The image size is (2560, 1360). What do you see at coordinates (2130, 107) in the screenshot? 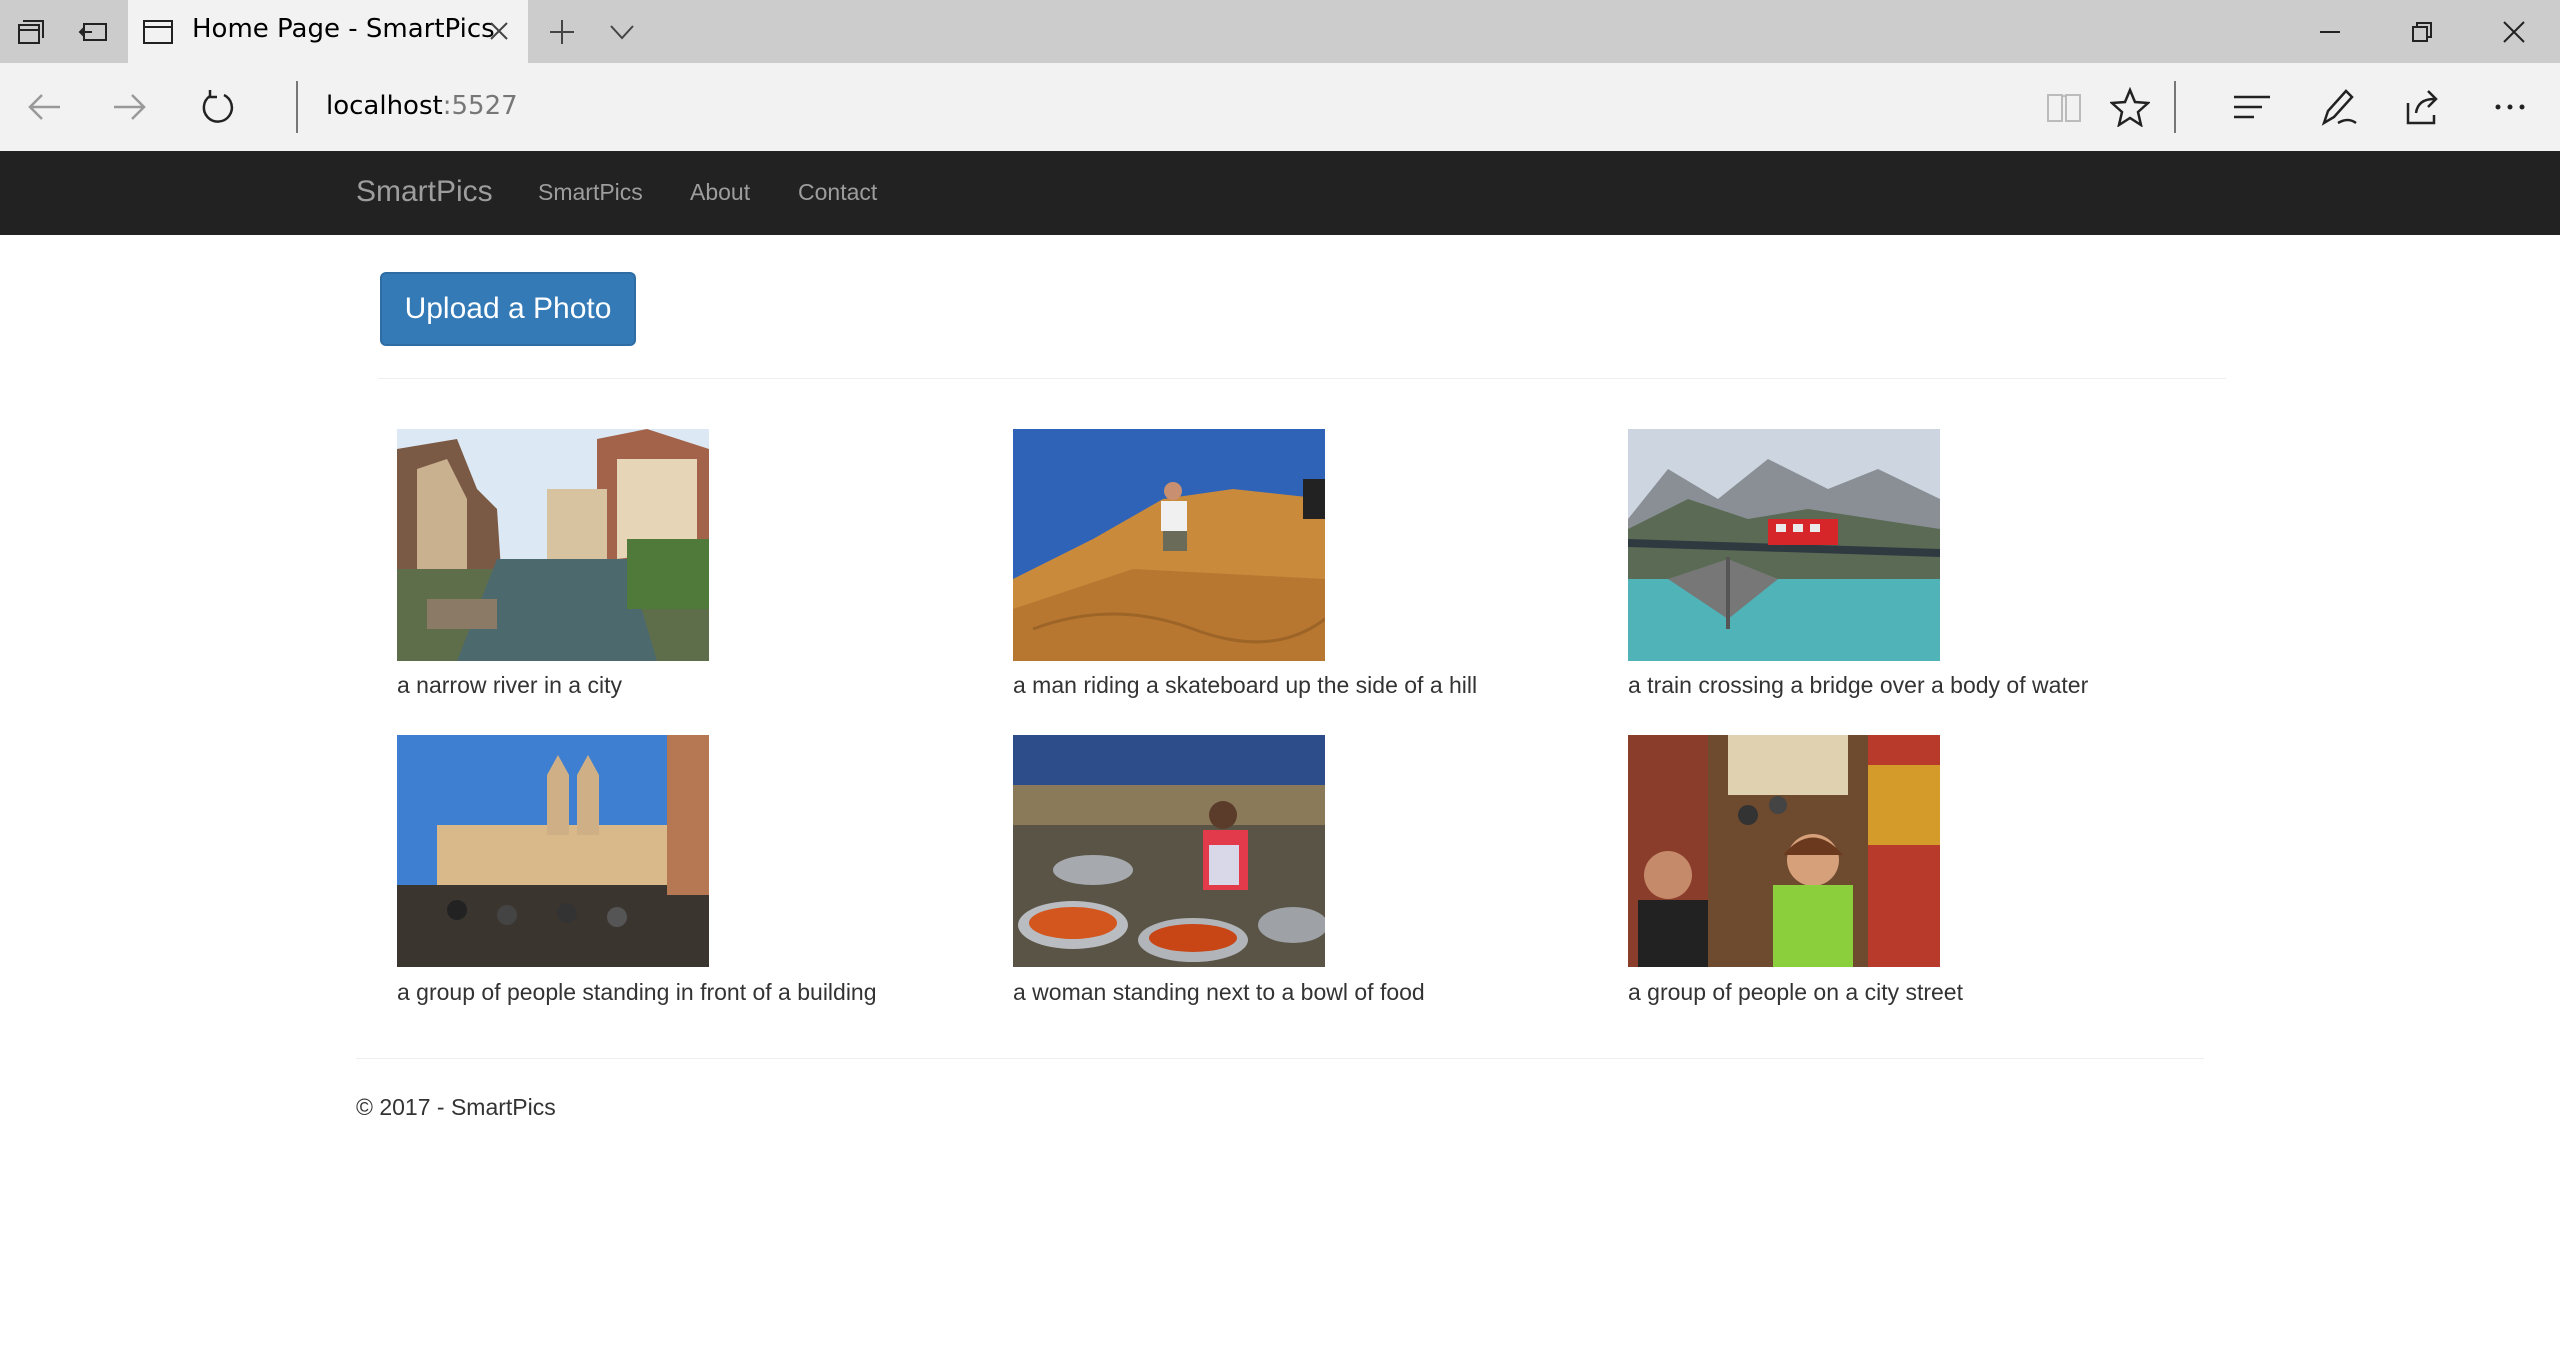
I see `favorite-star-icon` at bounding box center [2130, 107].